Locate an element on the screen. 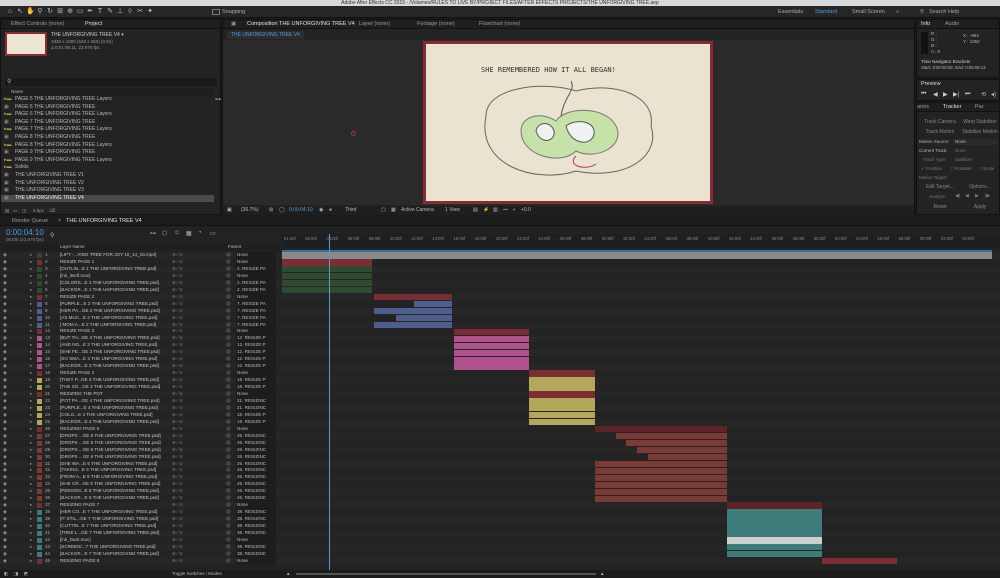 This screenshot has width=1000, height=578. playhead is located at coordinates (329, 402).